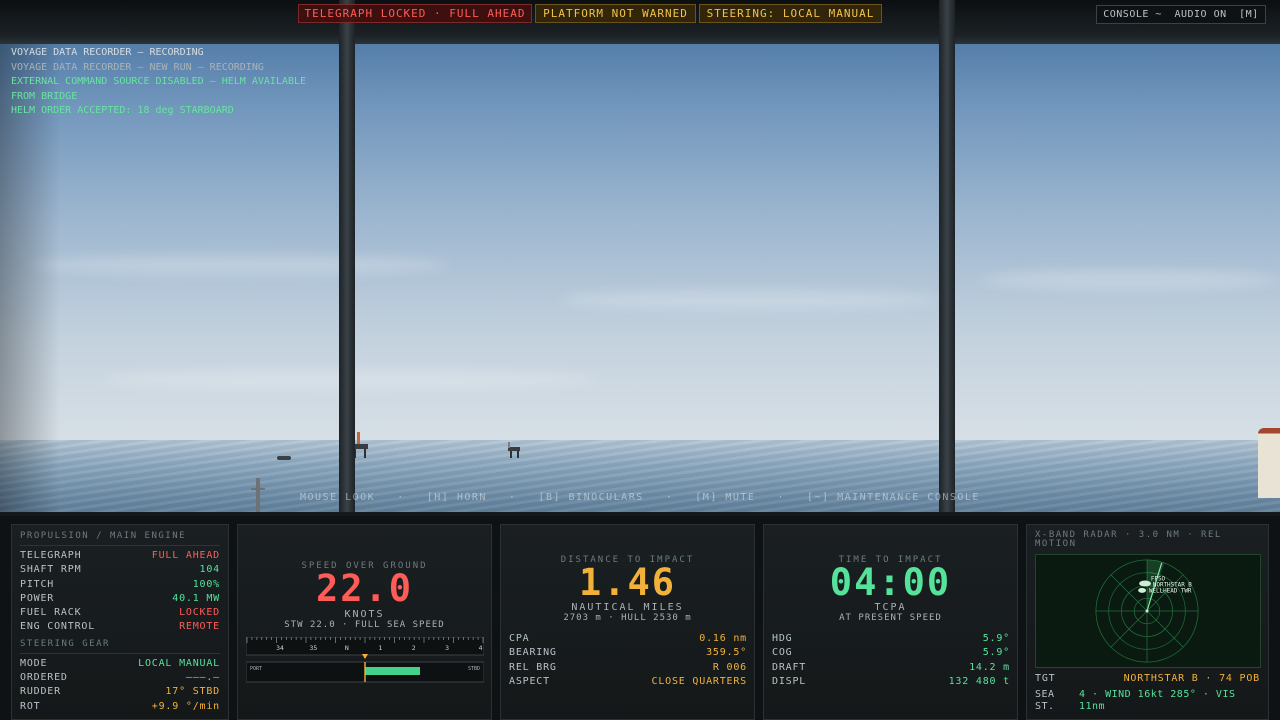 The width and height of the screenshot is (1280, 720). Describe the element at coordinates (120, 627) in the screenshot. I see `readout-row: ENG CONTROL REMOTE` at that location.